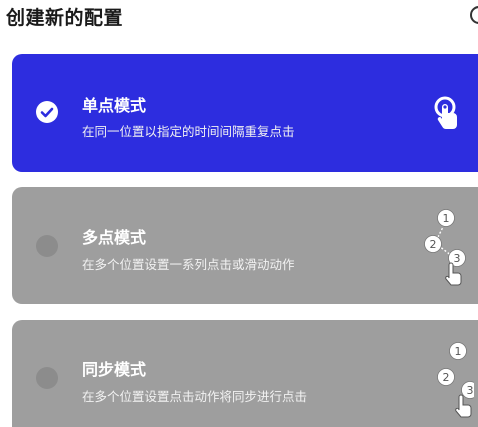 The image size is (478, 427). What do you see at coordinates (188, 131) in the screenshot?
I see `mode-description: 在同一位置以指定的时间间隔重复点击` at bounding box center [188, 131].